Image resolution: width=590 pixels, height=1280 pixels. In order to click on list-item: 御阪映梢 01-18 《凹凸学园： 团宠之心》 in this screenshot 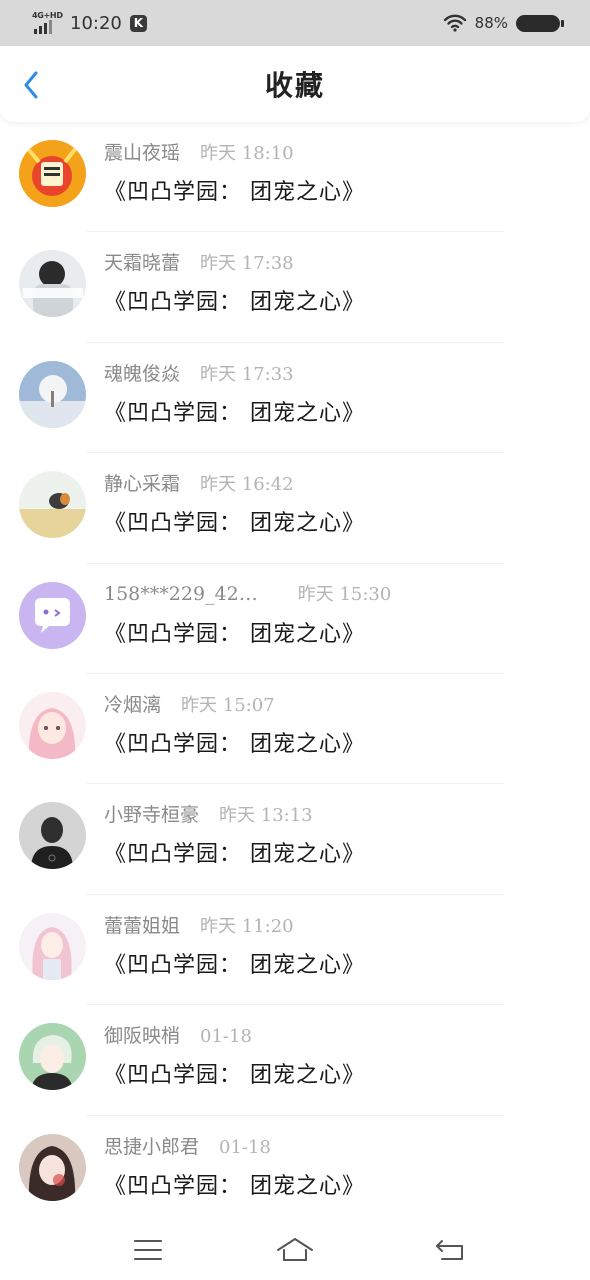, I will do `click(295, 1060)`.